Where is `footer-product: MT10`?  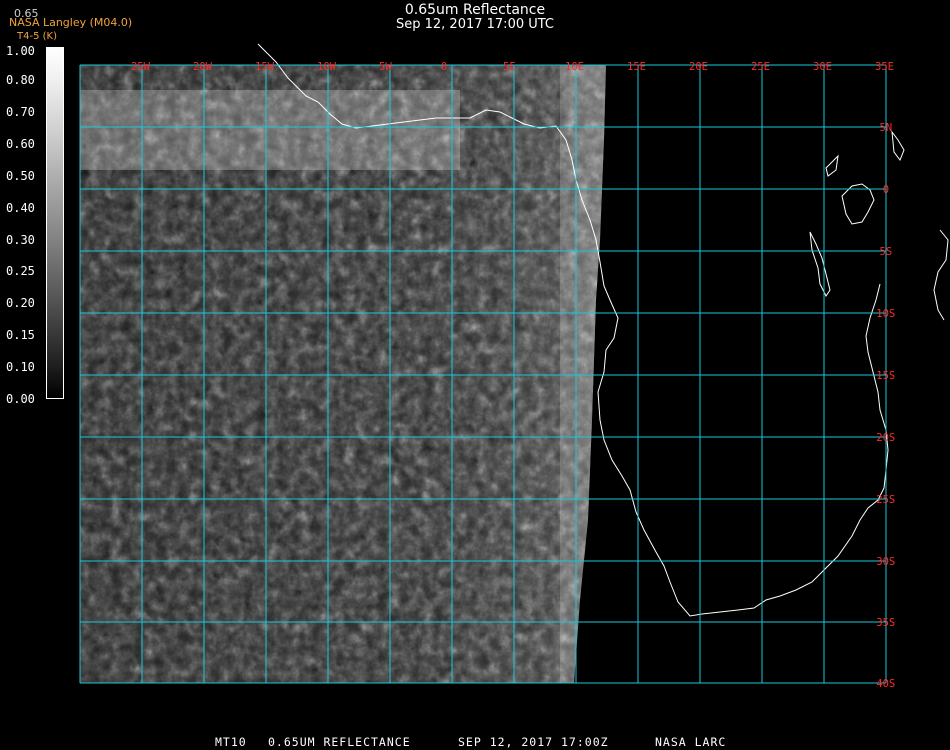
footer-product: MT10 is located at coordinates (231, 742).